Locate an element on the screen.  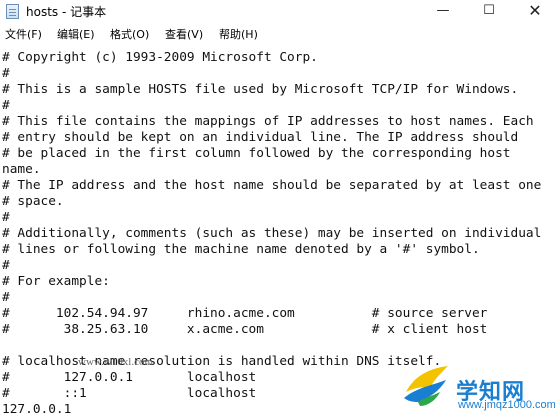
text-line: 127.0.0.1 is located at coordinates (37, 409).